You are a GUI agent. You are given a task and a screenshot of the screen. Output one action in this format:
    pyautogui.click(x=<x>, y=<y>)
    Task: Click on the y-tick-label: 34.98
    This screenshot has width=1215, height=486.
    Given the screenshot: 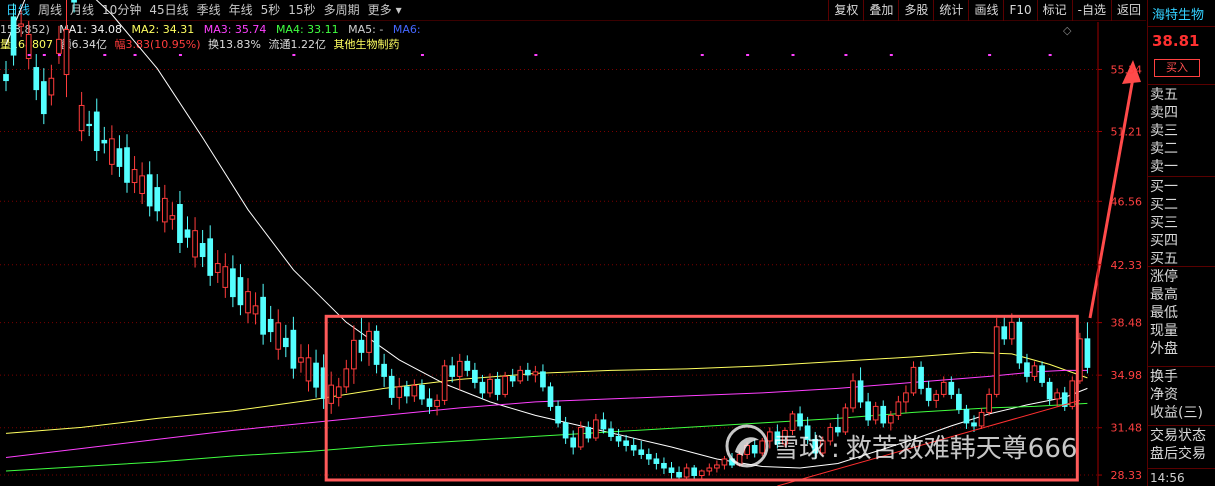 What is the action you would take?
    pyautogui.click(x=1127, y=375)
    